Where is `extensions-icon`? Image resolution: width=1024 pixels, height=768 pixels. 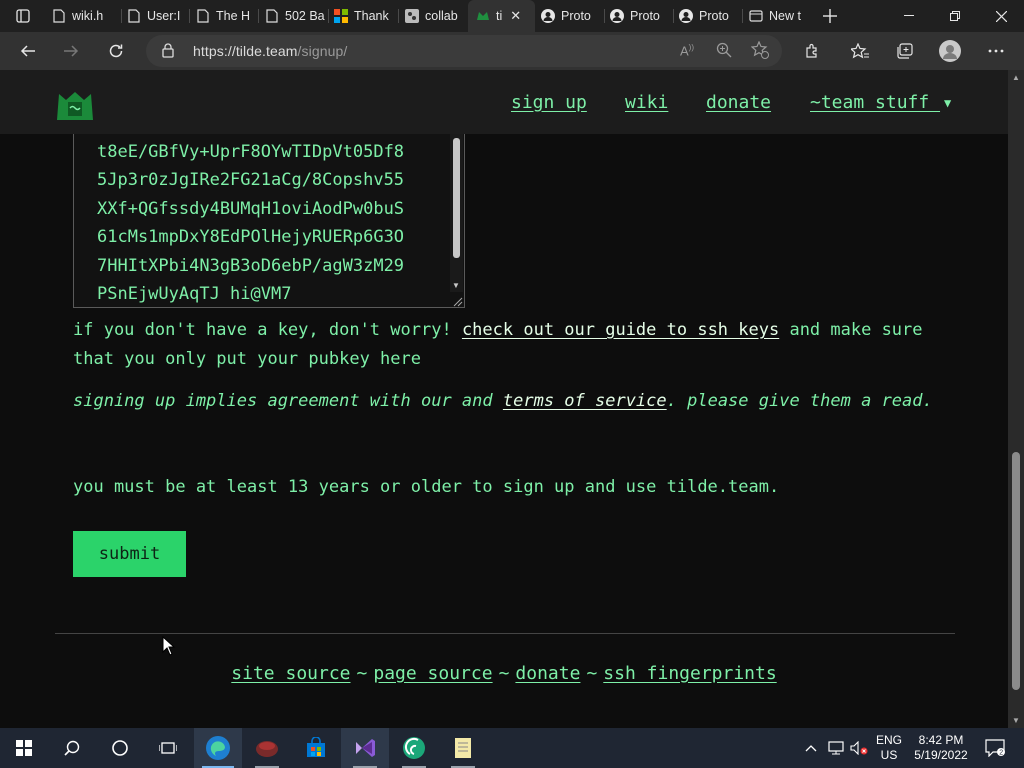
extensions-icon is located at coordinates (812, 51).